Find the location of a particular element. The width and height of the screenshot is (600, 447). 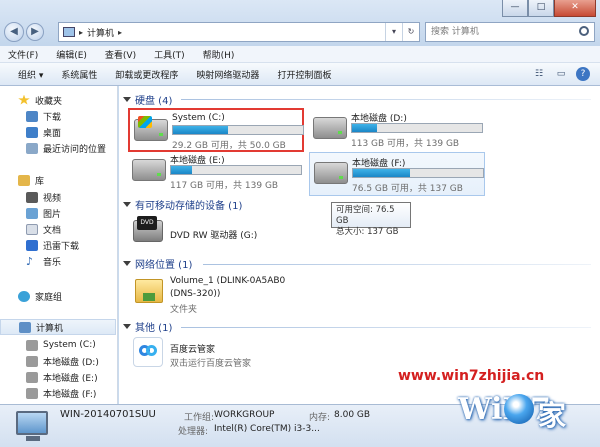

group-other: 其他 (1) is located at coordinates (147, 326).